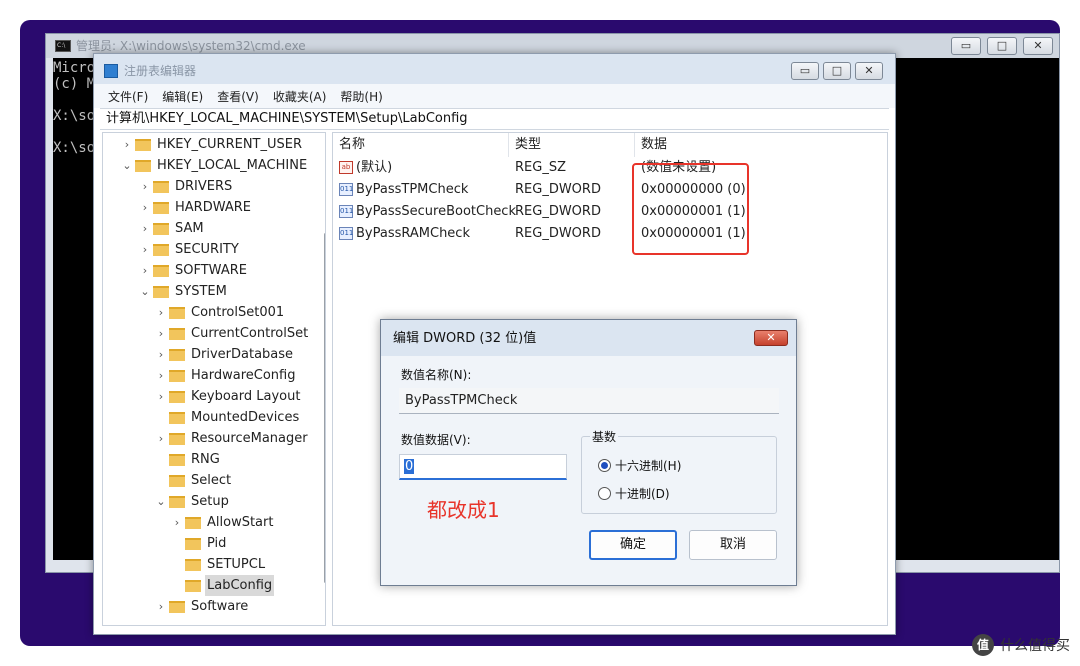 The height and width of the screenshot is (666, 1080). What do you see at coordinates (733, 545) in the screenshot?
I see `cancel-button: 取消` at bounding box center [733, 545].